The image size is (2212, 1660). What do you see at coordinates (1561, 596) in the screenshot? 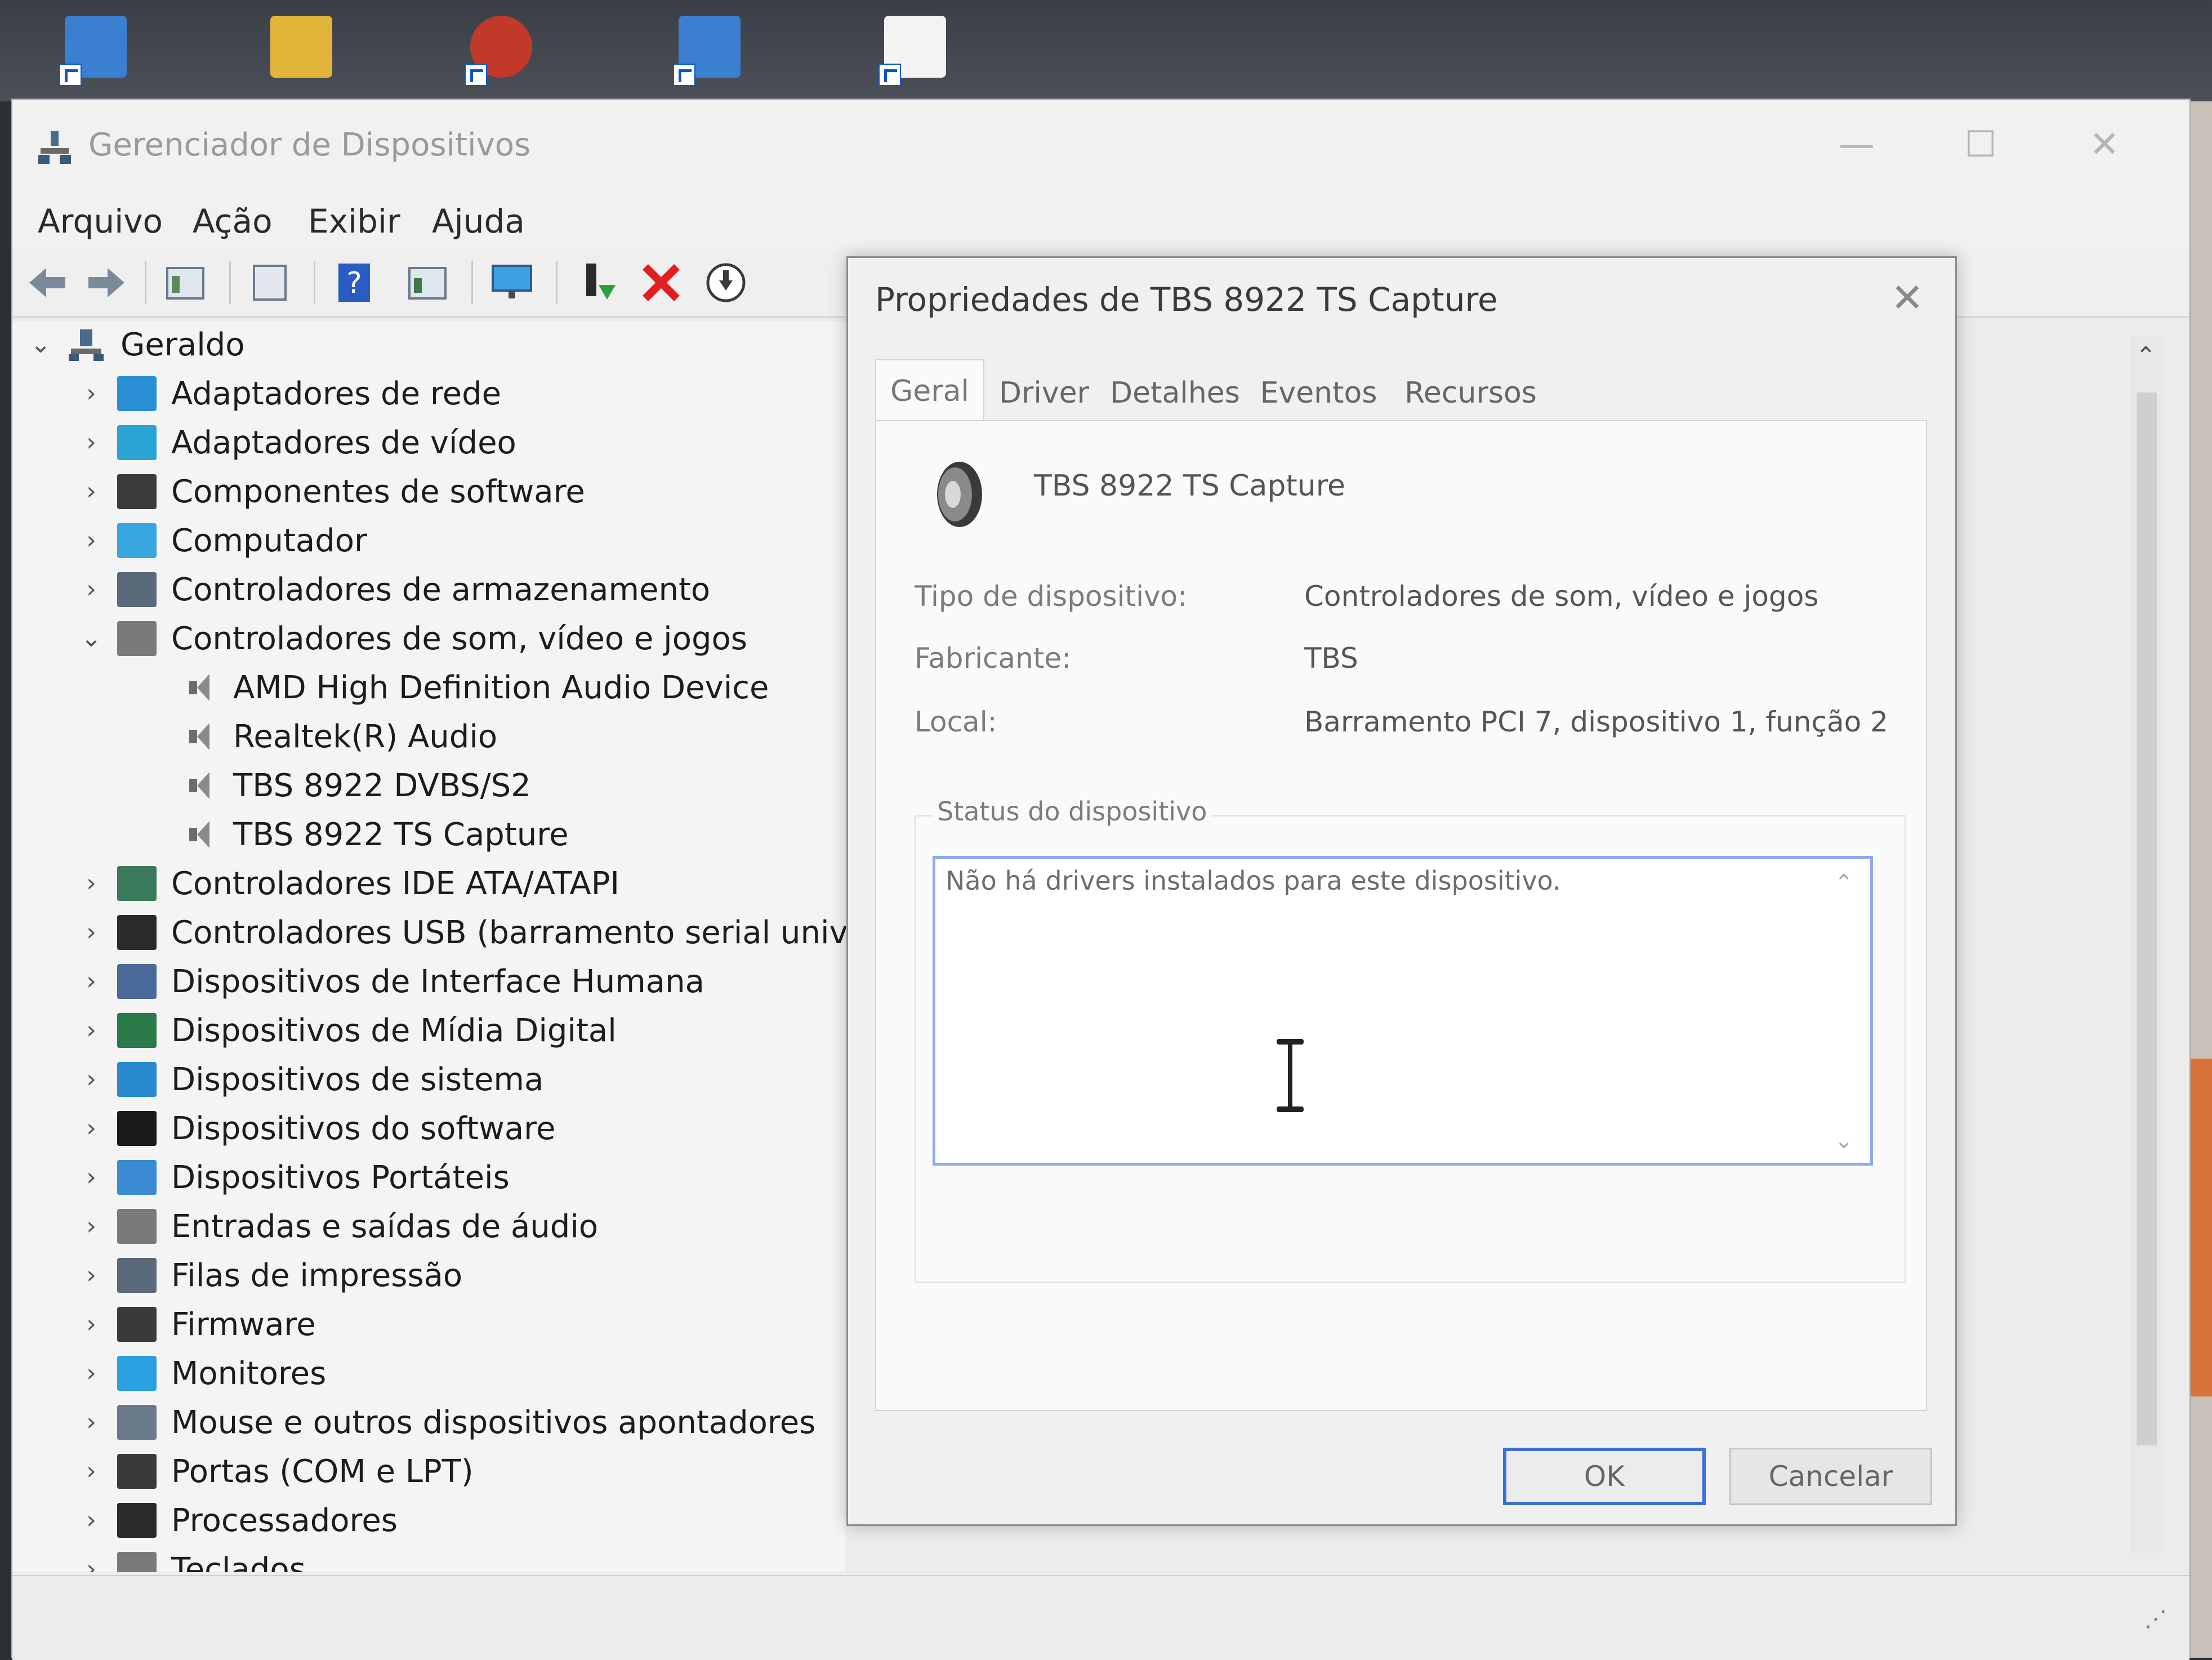
I see `device-type-value: Controladores de som, vídeo e jogos` at bounding box center [1561, 596].